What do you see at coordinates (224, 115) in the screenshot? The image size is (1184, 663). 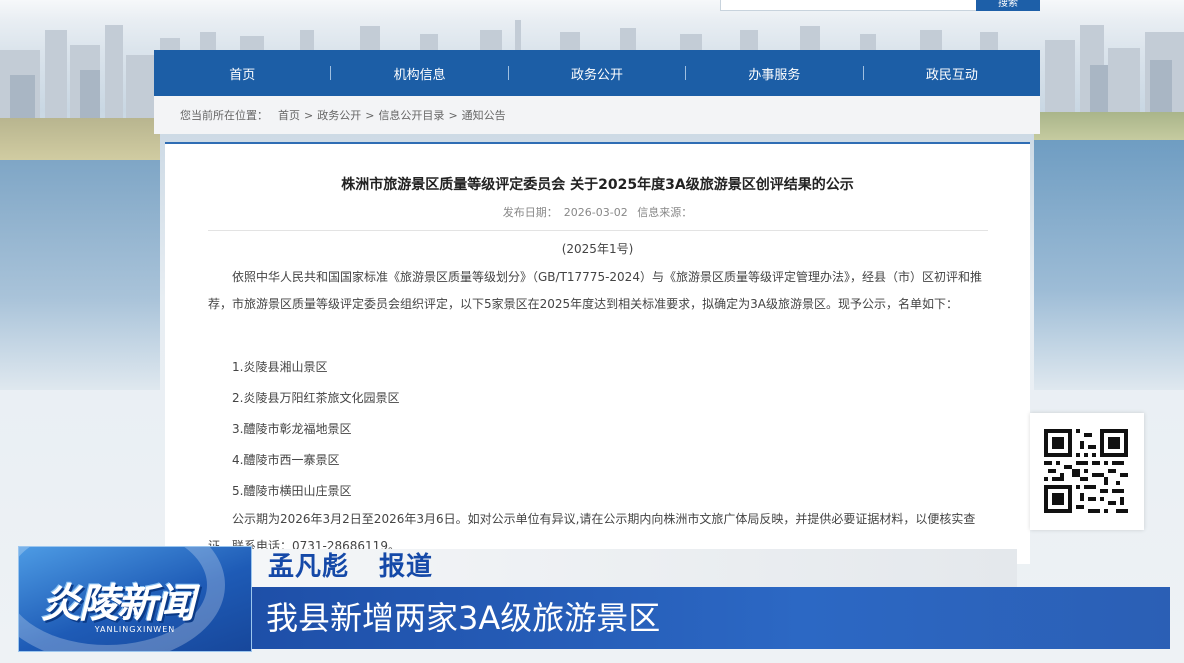 I see `breadcrumb-lead: 您当前所在位置：` at bounding box center [224, 115].